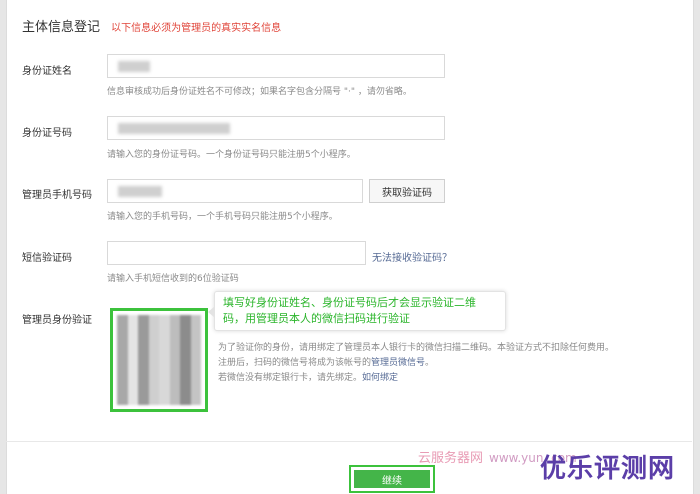 Image resolution: width=700 pixels, height=494 pixels. Describe the element at coordinates (416, 378) in the screenshot. I see `qr-desc-line-3: 若微信没有绑定银行卡，请先绑定。如何绑定` at that location.